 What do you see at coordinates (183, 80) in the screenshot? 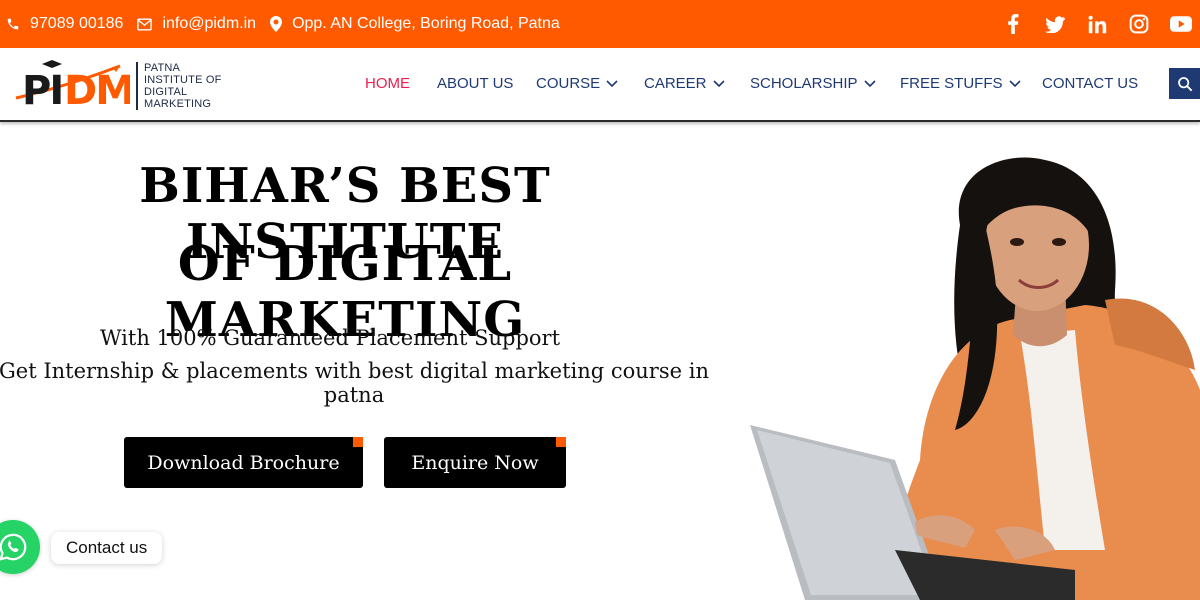
I see `logo-line-2: INSTITUTE OF` at bounding box center [183, 80].